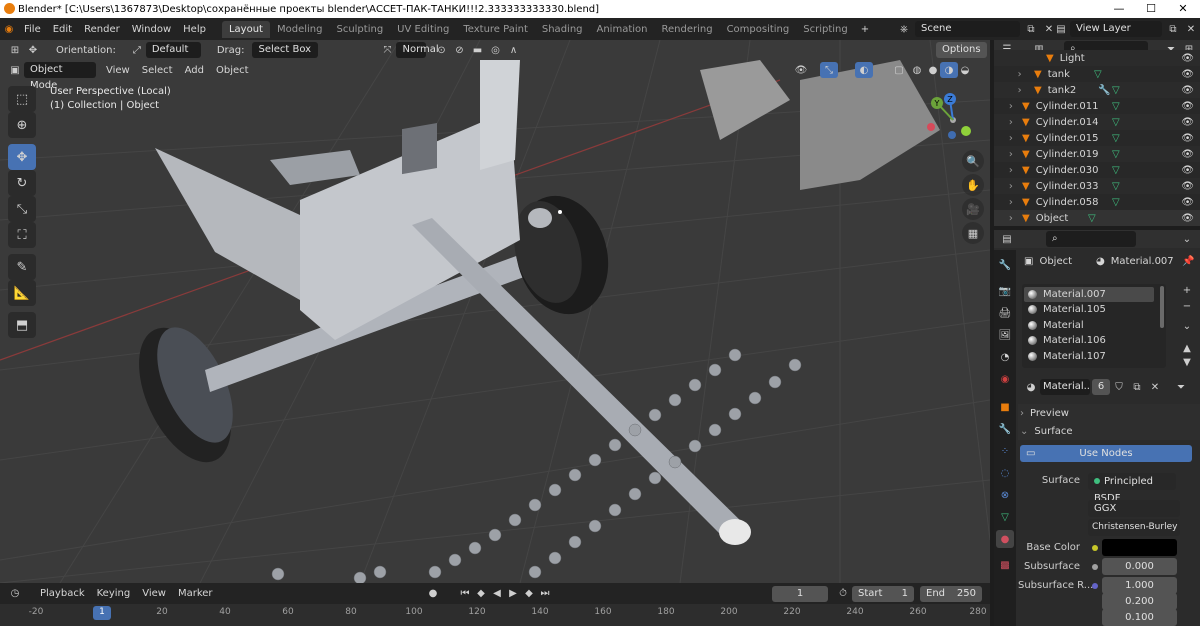 This screenshot has height=626, width=1200. Describe the element at coordinates (22, 125) in the screenshot. I see `cursor-tool-icon: ⊕` at that location.